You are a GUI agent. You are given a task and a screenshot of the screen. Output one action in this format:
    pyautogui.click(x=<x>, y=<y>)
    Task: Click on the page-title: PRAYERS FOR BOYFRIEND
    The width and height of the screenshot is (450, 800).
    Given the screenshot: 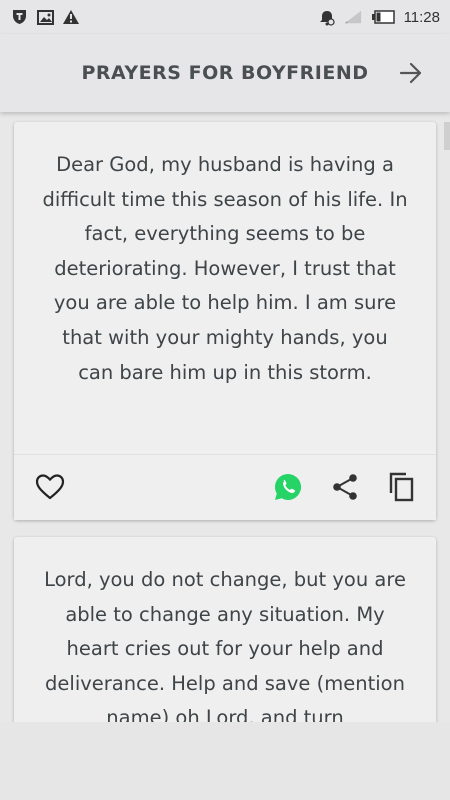 What is the action you would take?
    pyautogui.click(x=225, y=73)
    